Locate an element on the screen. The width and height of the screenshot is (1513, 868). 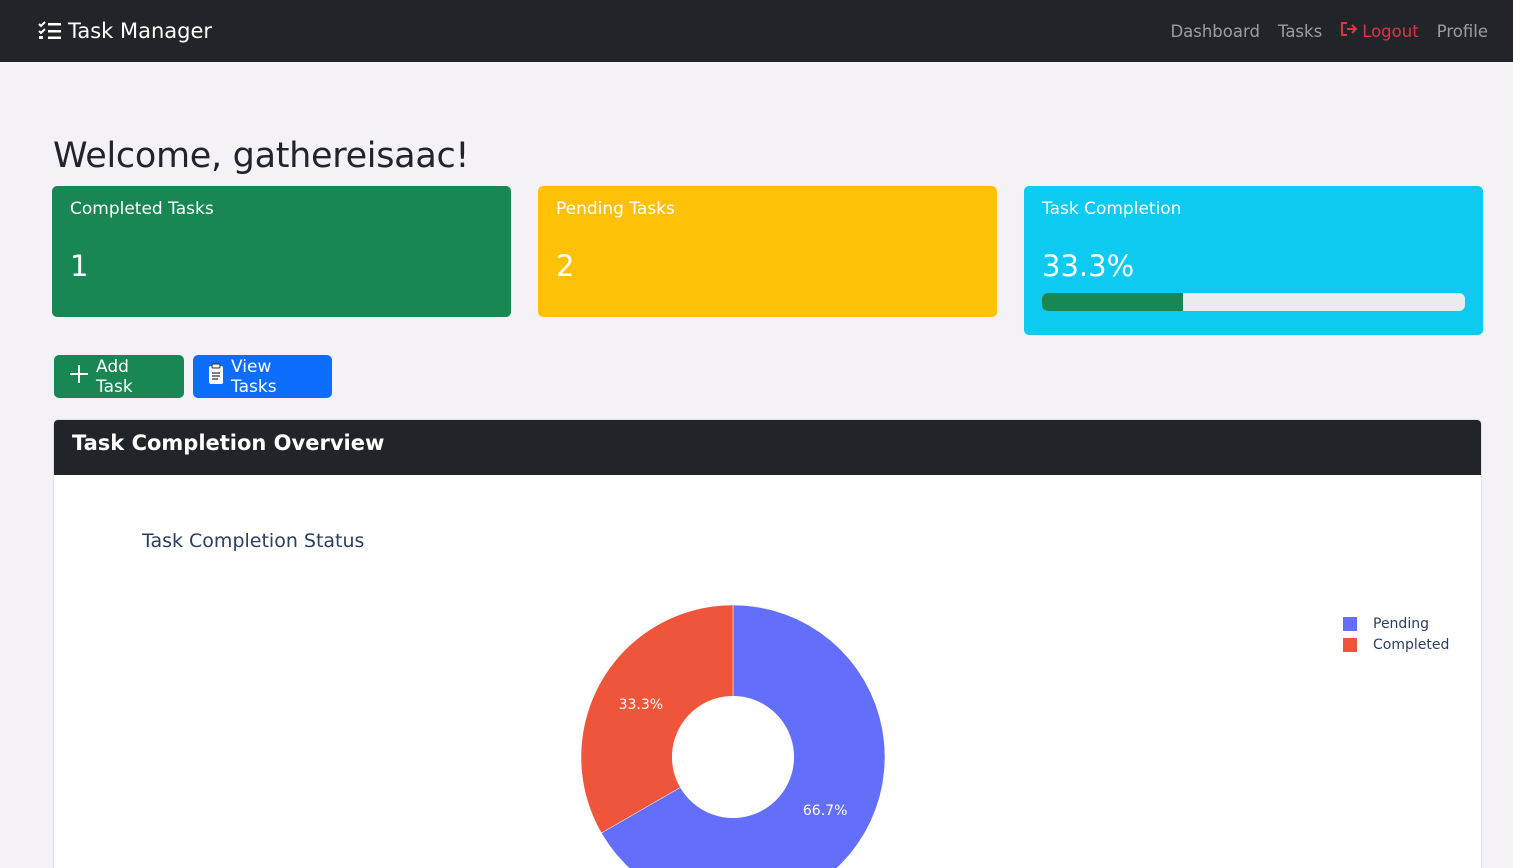
nav-logout: Logout is located at coordinates (1379, 31).